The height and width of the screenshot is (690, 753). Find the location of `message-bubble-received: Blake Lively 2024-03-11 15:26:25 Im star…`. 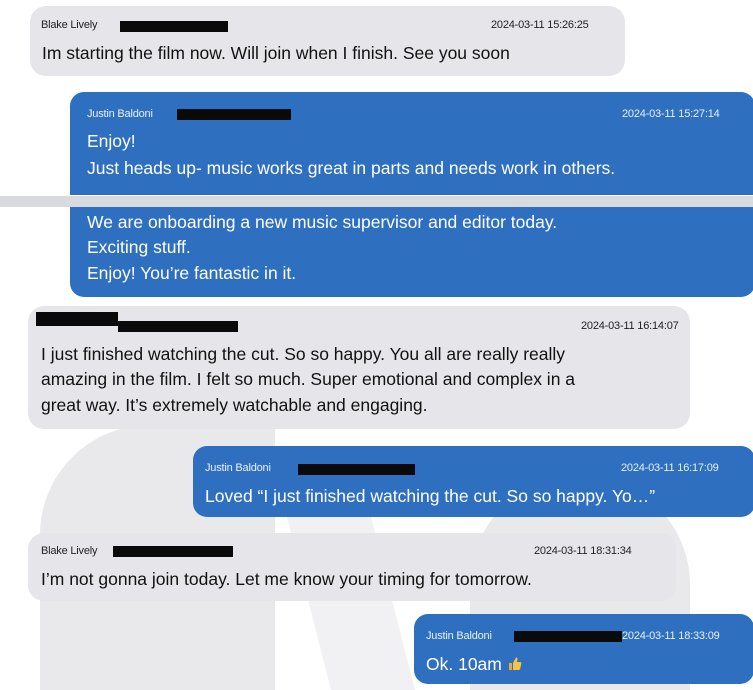

message-bubble-received: Blake Lively 2024-03-11 15:26:25 Im star… is located at coordinates (327, 41).